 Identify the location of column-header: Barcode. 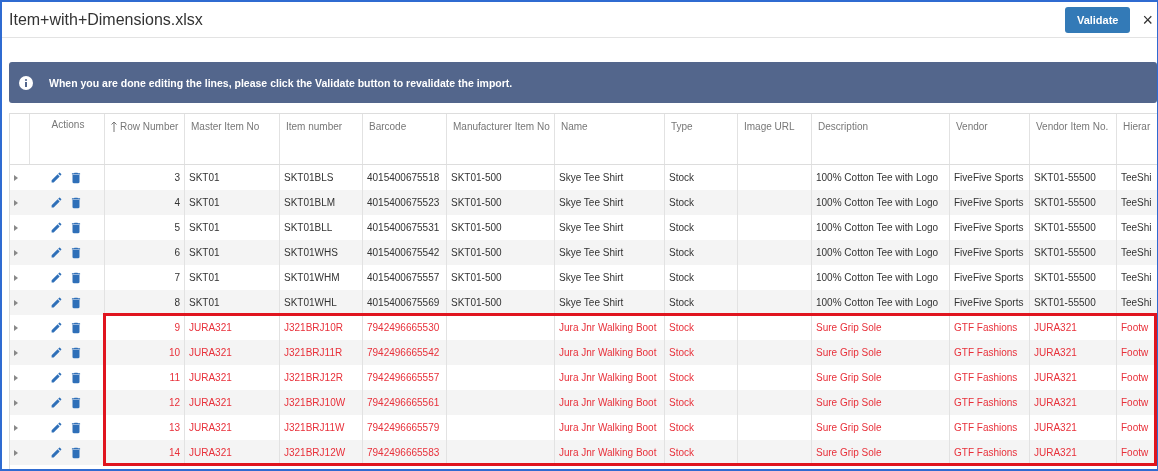
(388, 126).